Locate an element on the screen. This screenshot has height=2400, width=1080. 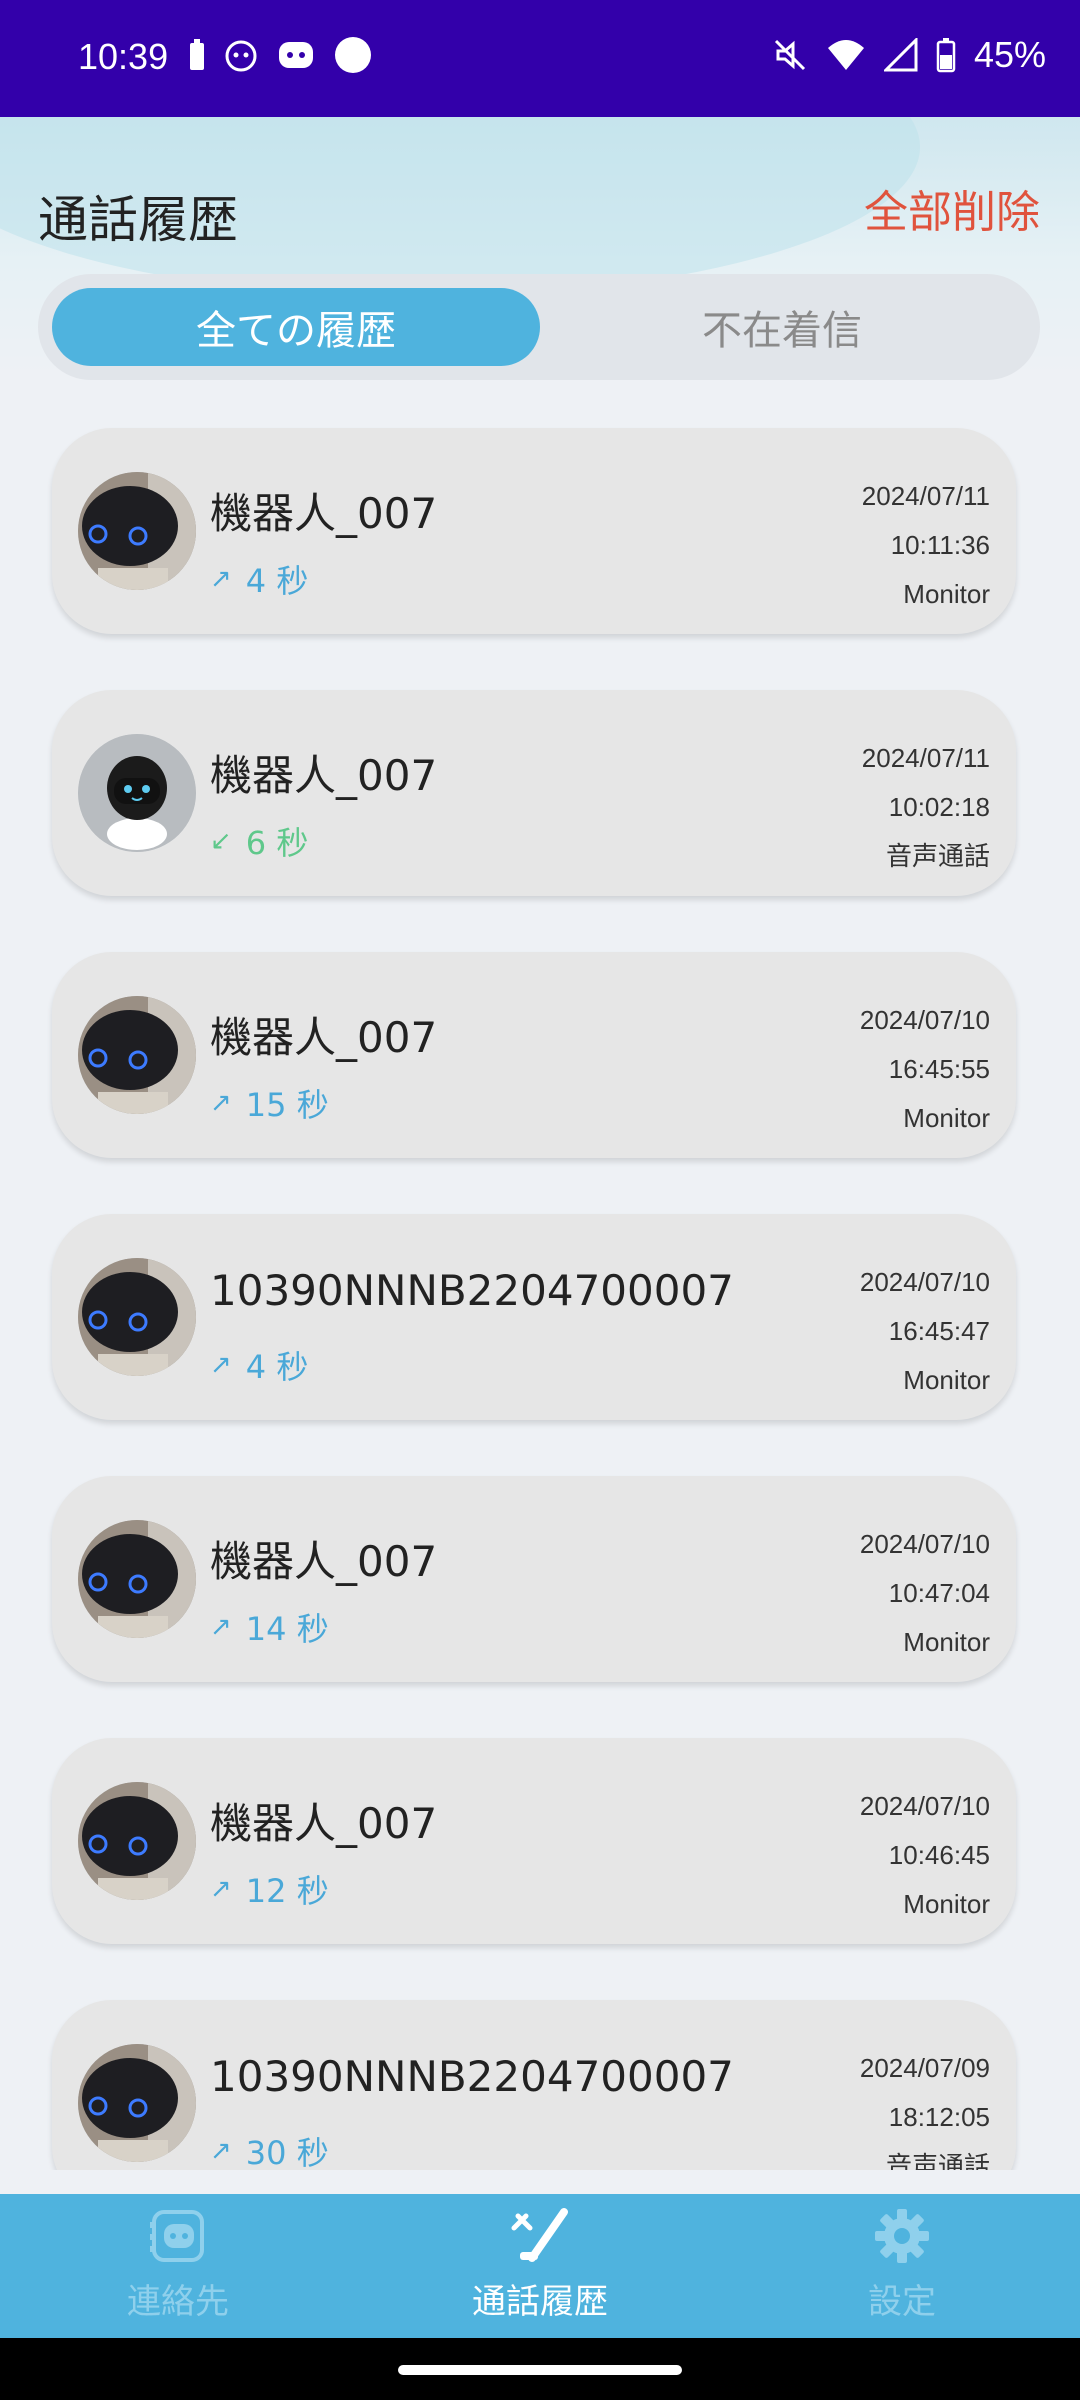
duration-text: 30 秒 is located at coordinates (287, 2152).